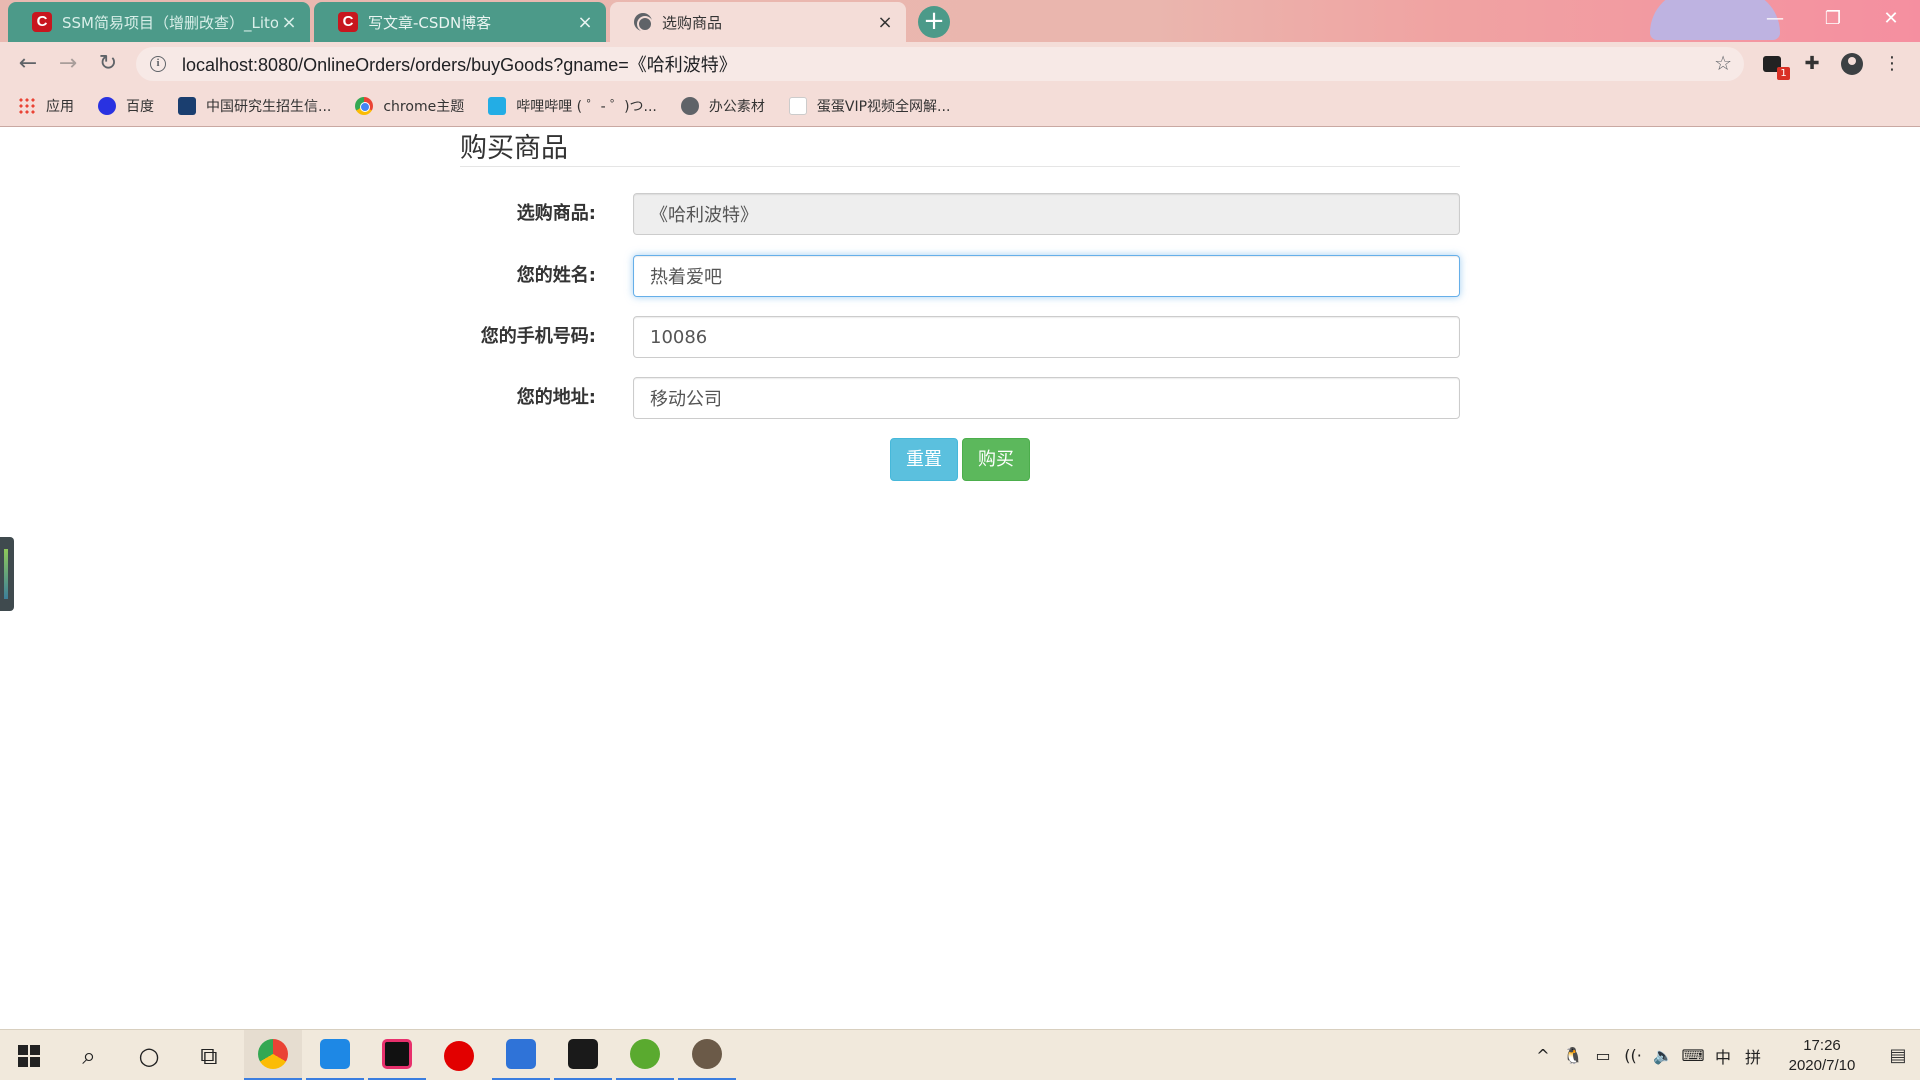 This screenshot has height=1080, width=1920. Describe the element at coordinates (1898, 1055) in the screenshot. I see `notification-icon: ▤` at that location.